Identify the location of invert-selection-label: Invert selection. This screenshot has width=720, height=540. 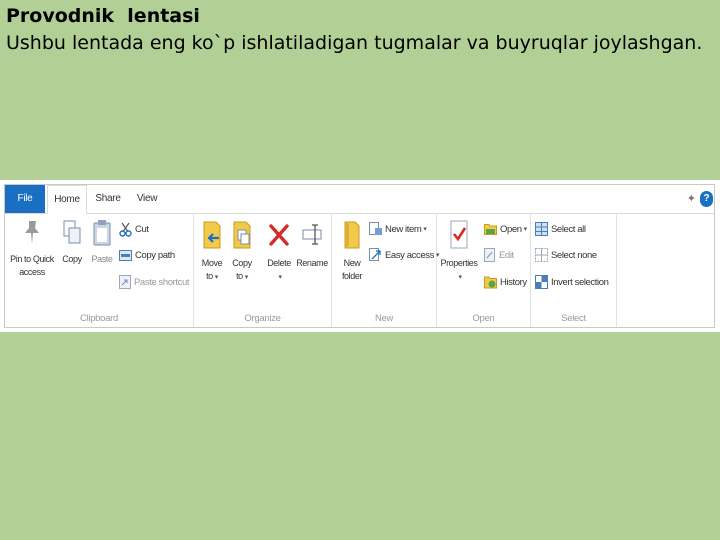
(580, 282).